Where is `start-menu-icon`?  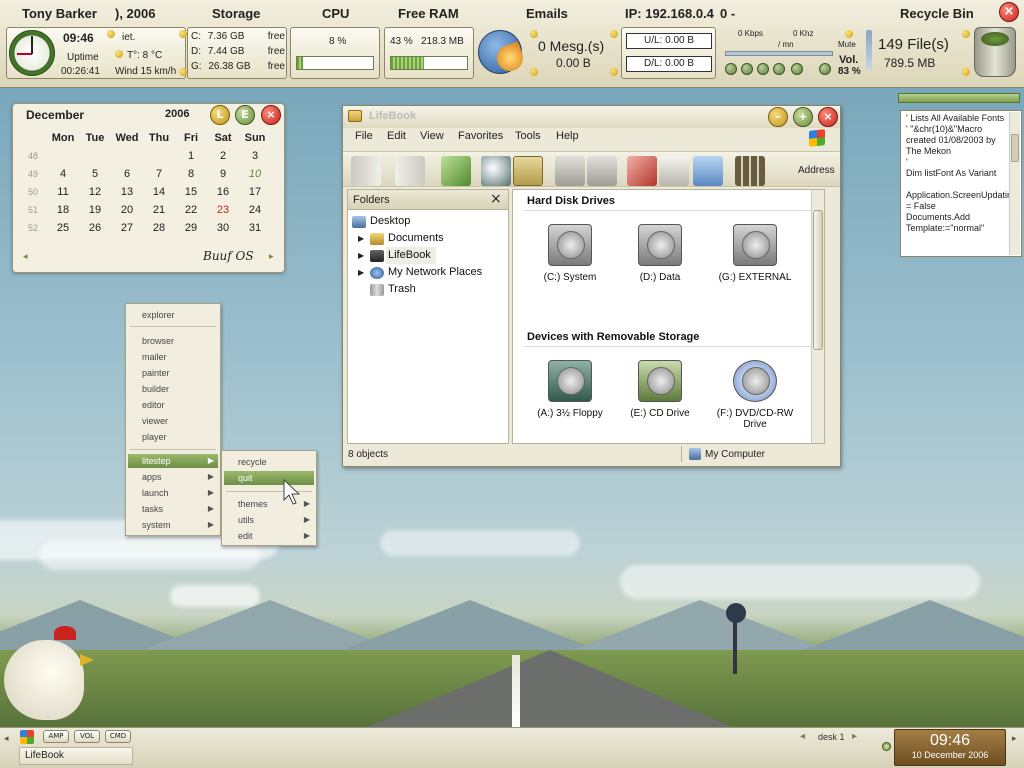 start-menu-icon is located at coordinates (27, 737).